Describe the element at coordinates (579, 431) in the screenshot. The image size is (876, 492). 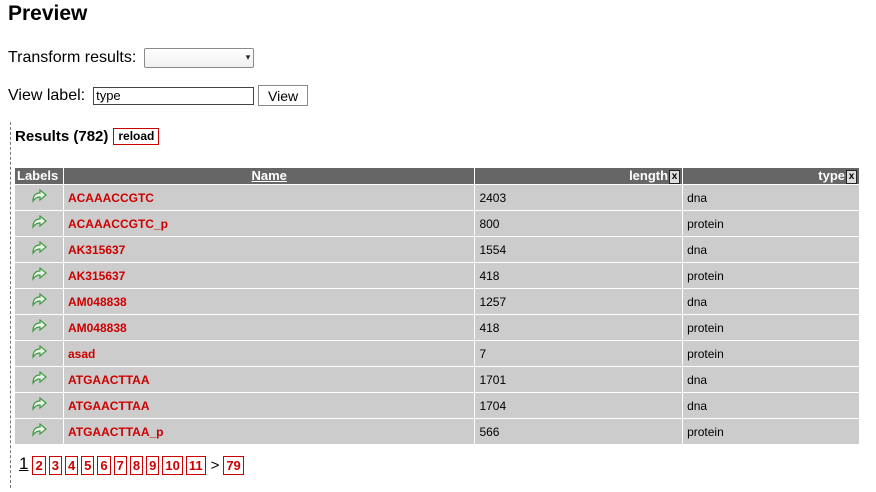
I see `row-length: 566` at that location.